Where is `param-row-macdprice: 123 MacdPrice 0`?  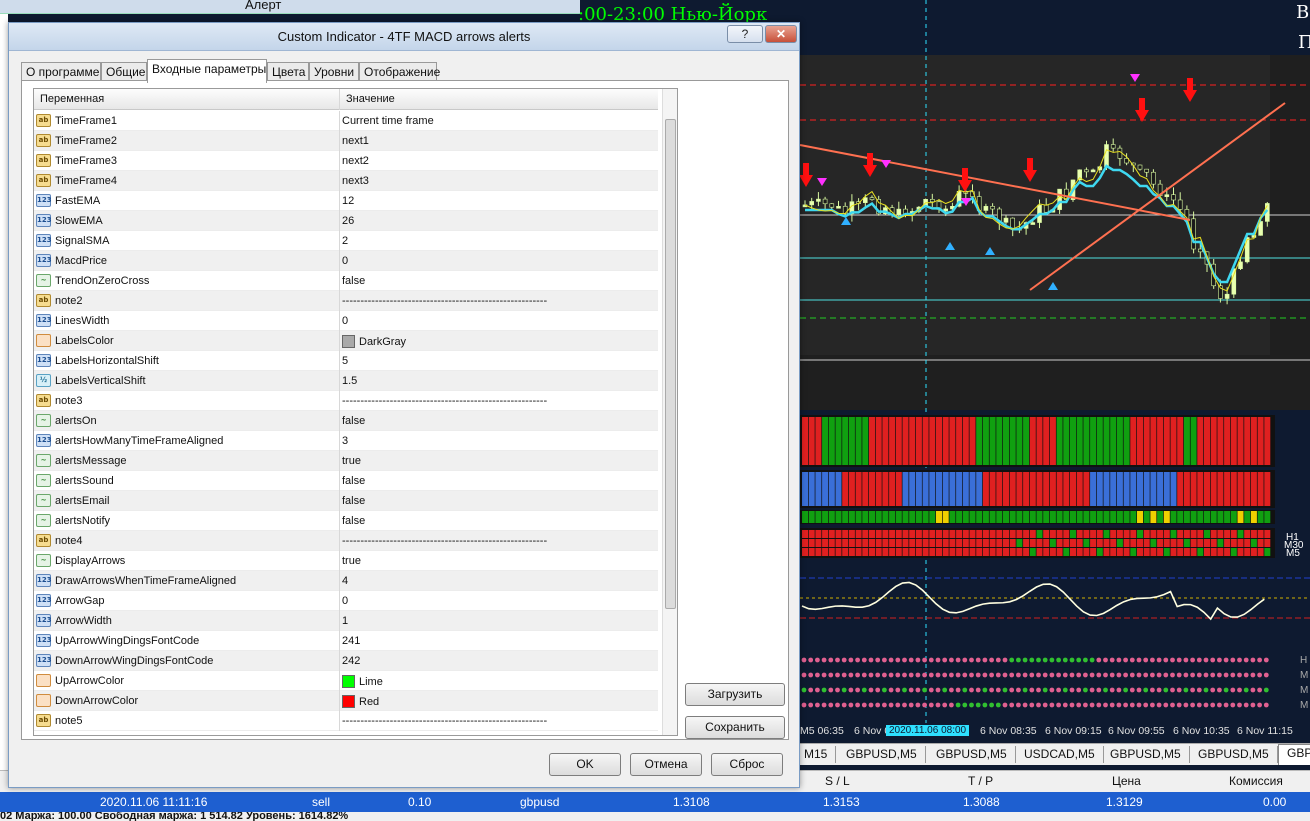 param-row-macdprice: 123 MacdPrice 0 is located at coordinates (346, 261).